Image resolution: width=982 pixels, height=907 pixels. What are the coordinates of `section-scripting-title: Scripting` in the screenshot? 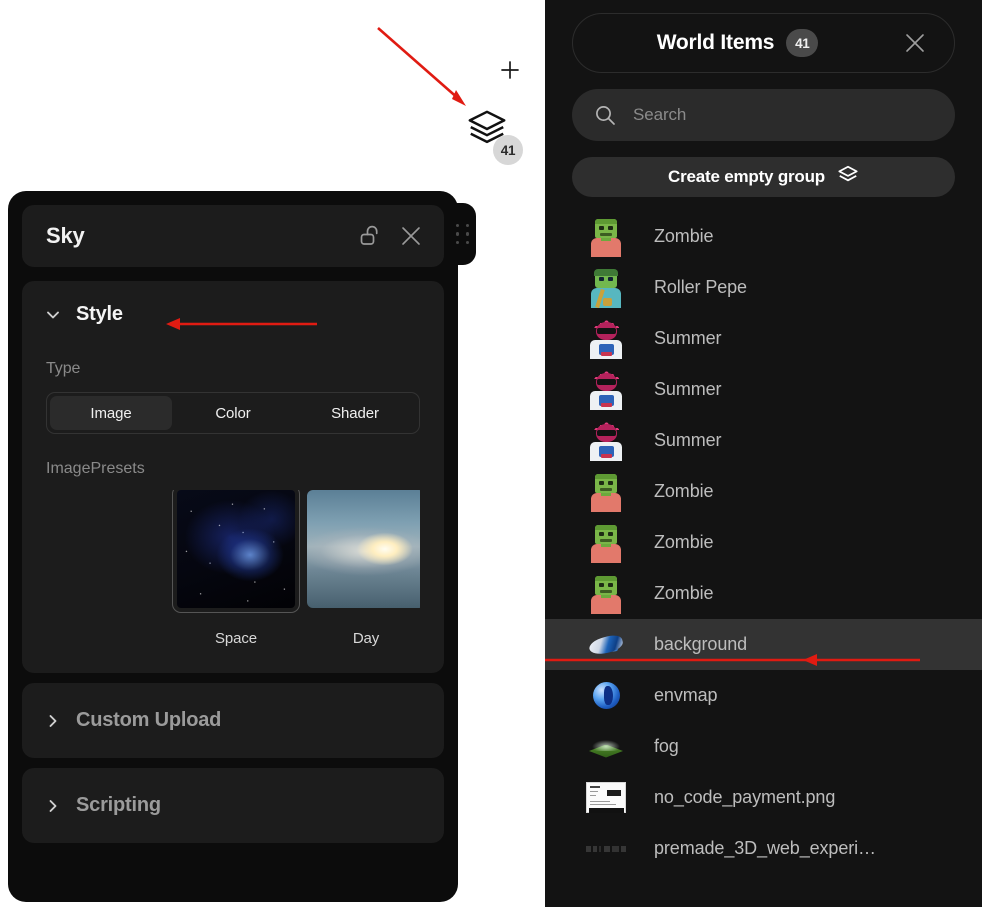 It's located at (118, 805).